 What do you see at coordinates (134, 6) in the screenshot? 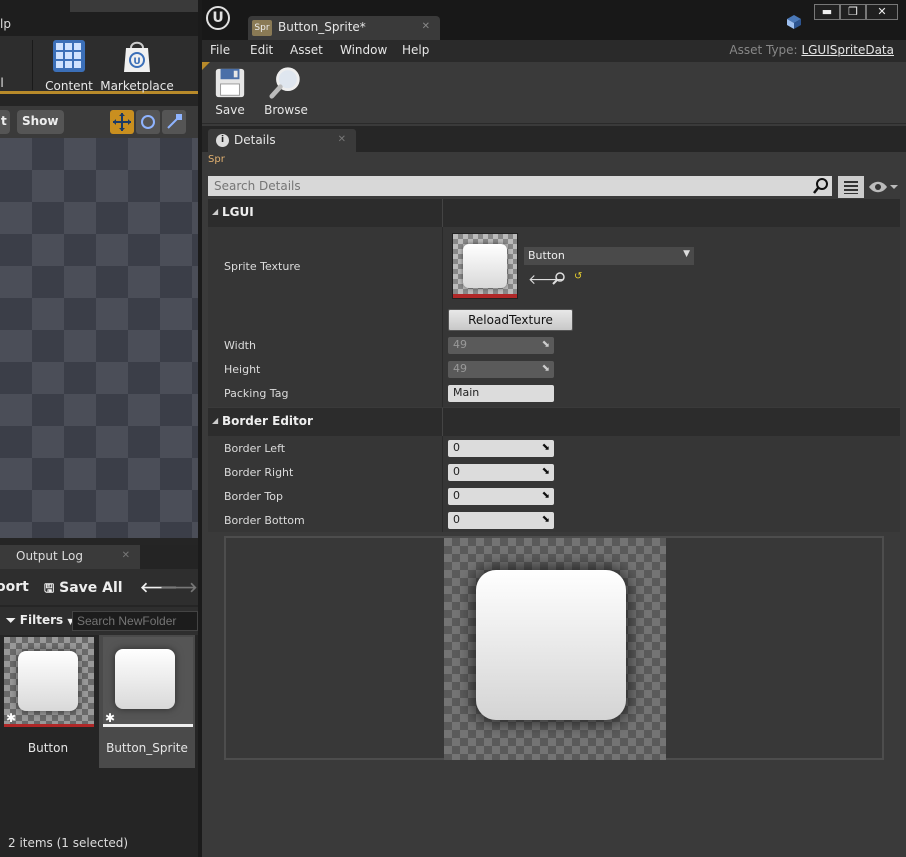
I see `level-tab` at bounding box center [134, 6].